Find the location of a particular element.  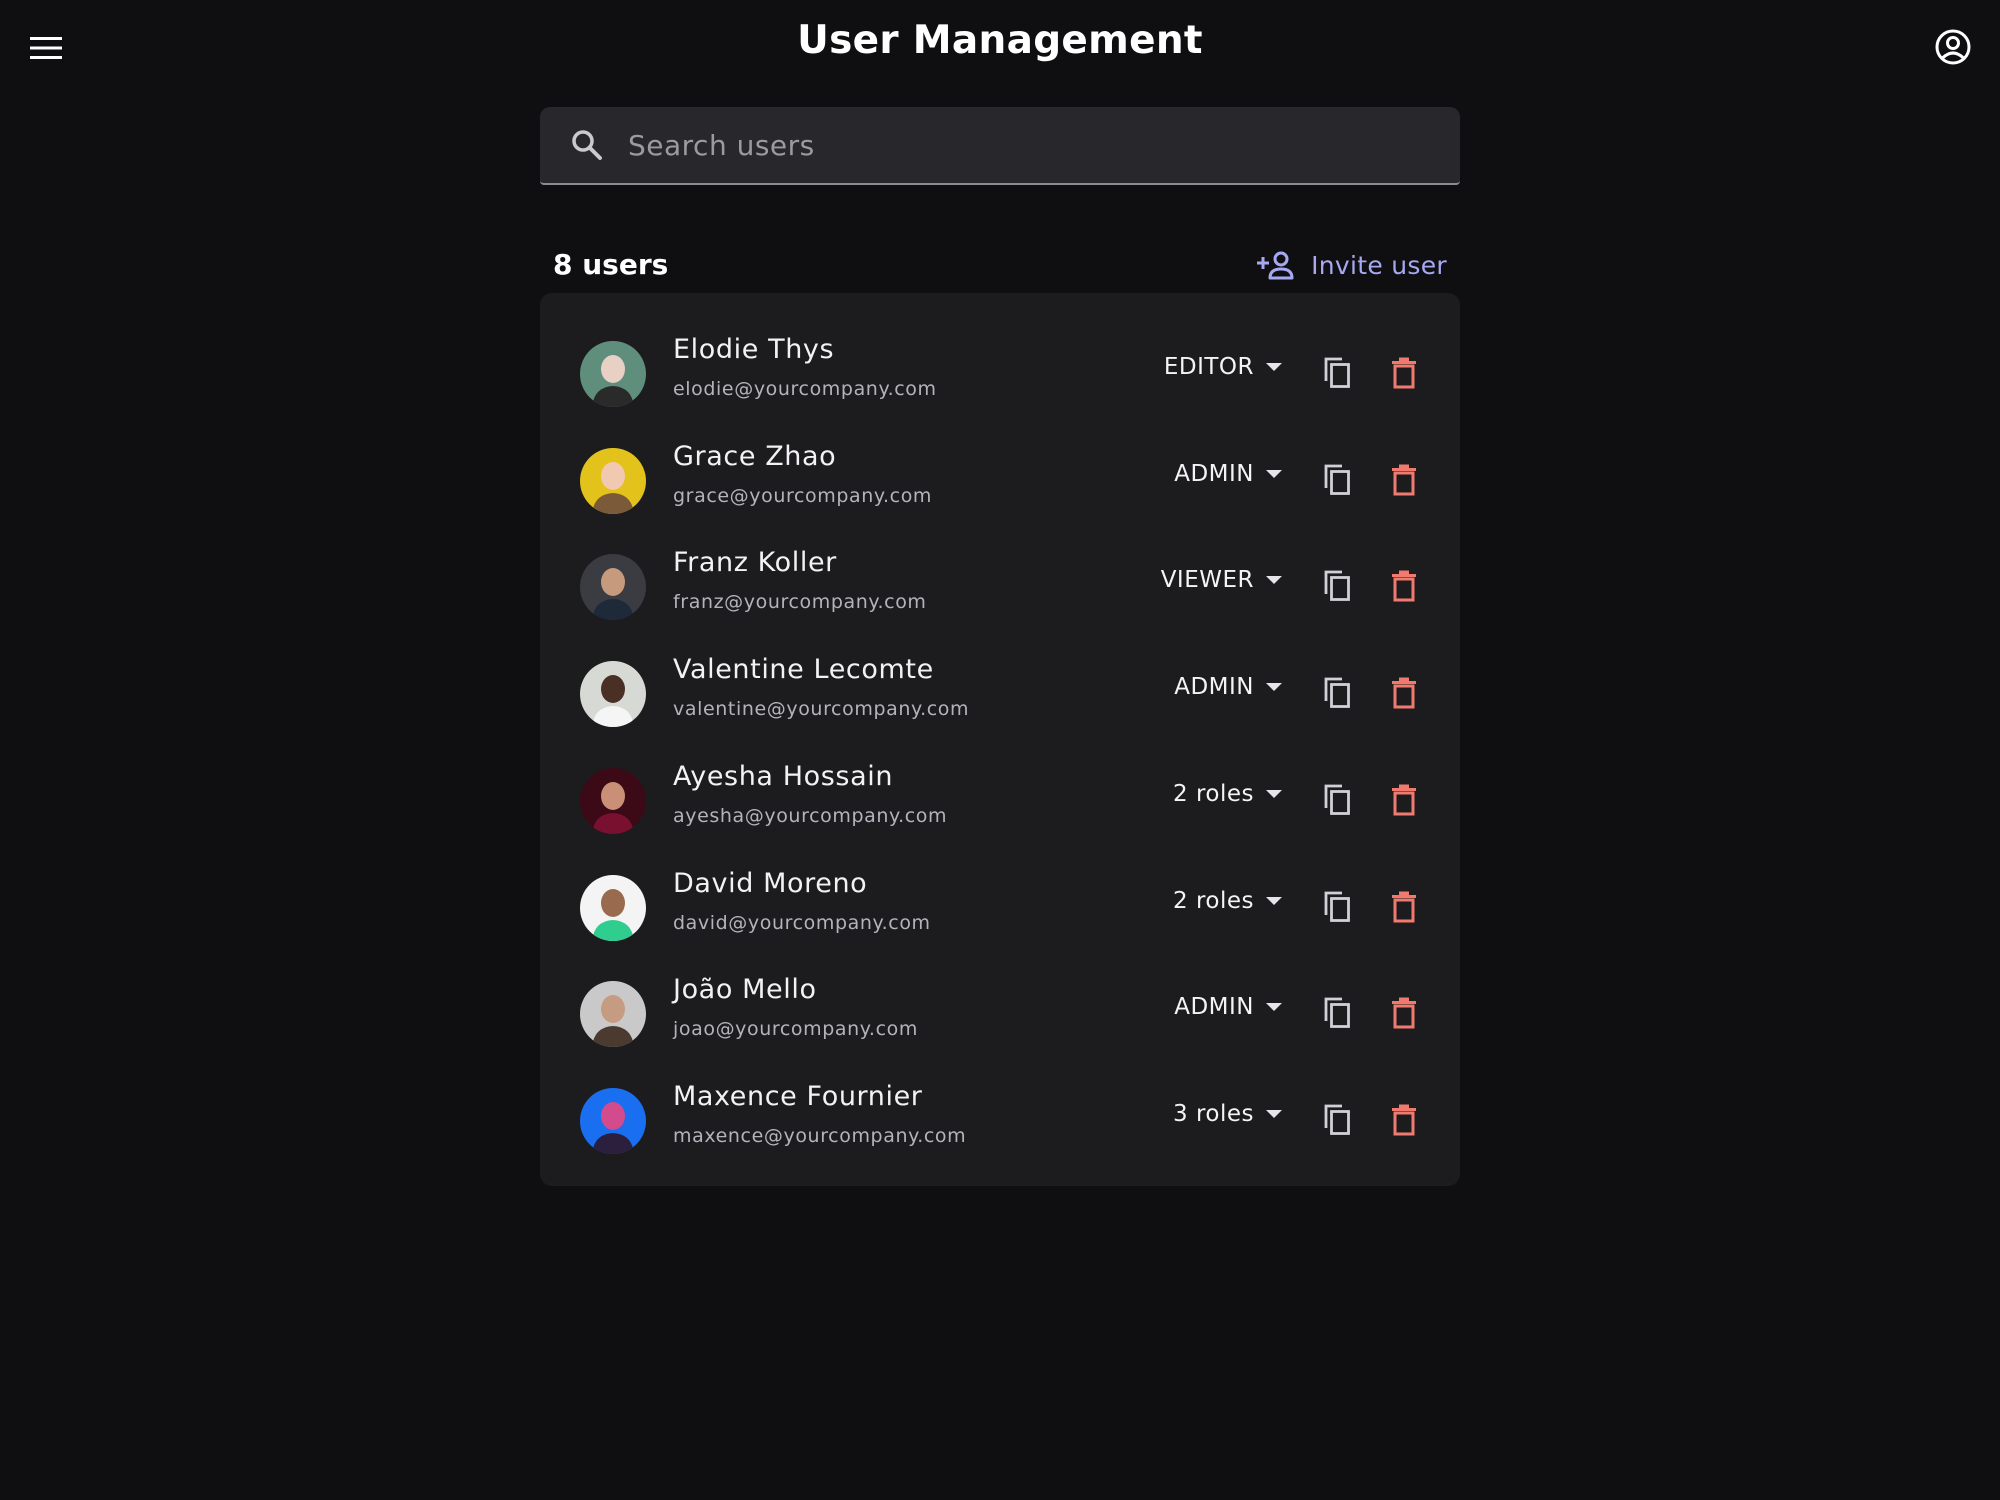

user-name: Valentine Lecomte is located at coordinates (803, 670).